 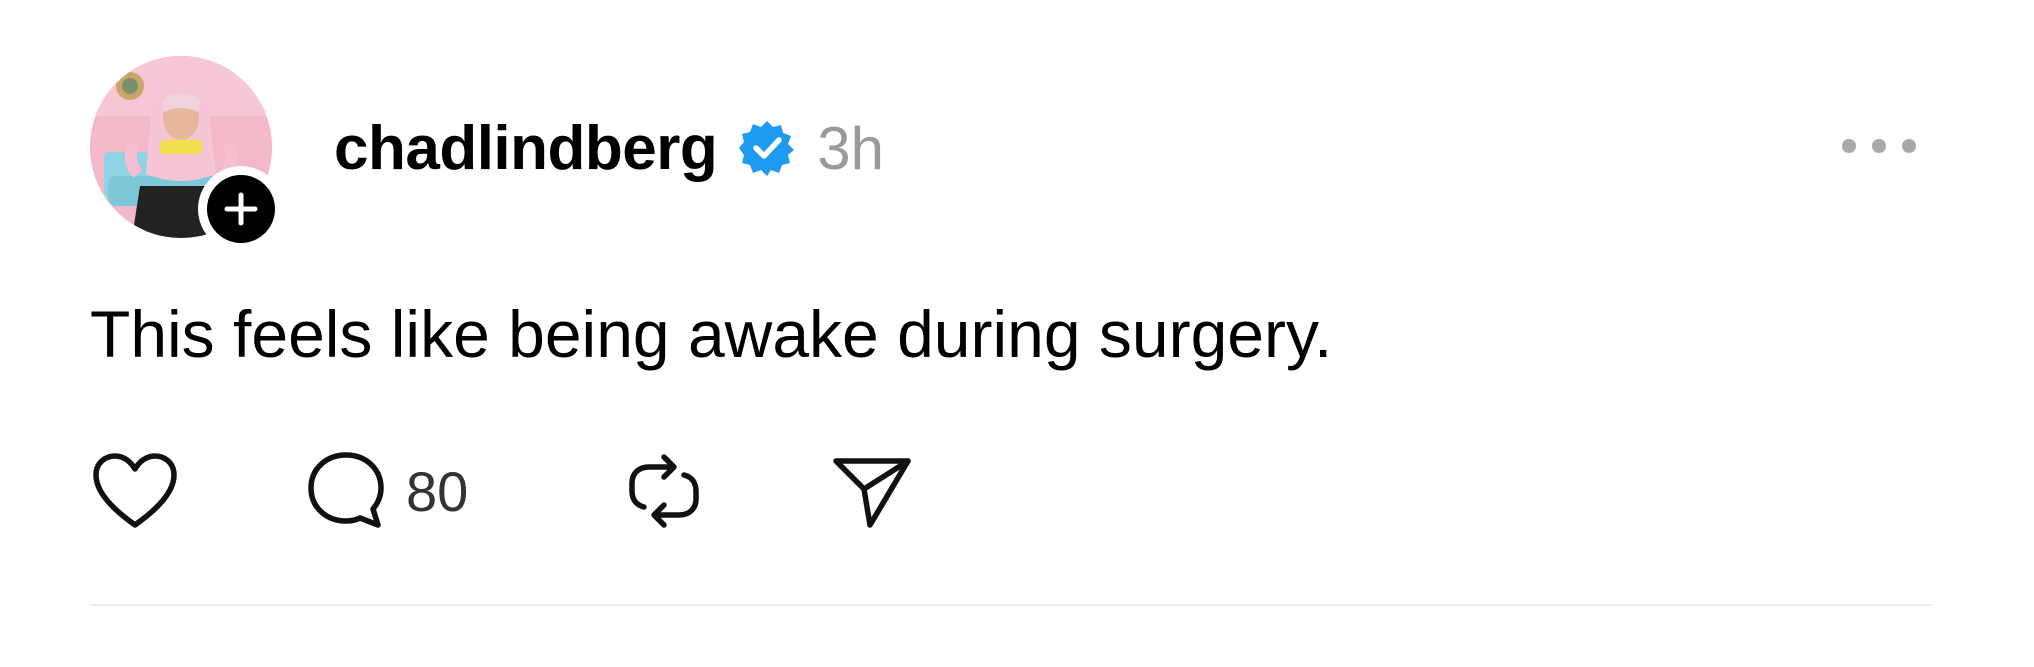 What do you see at coordinates (1849, 146) in the screenshot?
I see `more-icon` at bounding box center [1849, 146].